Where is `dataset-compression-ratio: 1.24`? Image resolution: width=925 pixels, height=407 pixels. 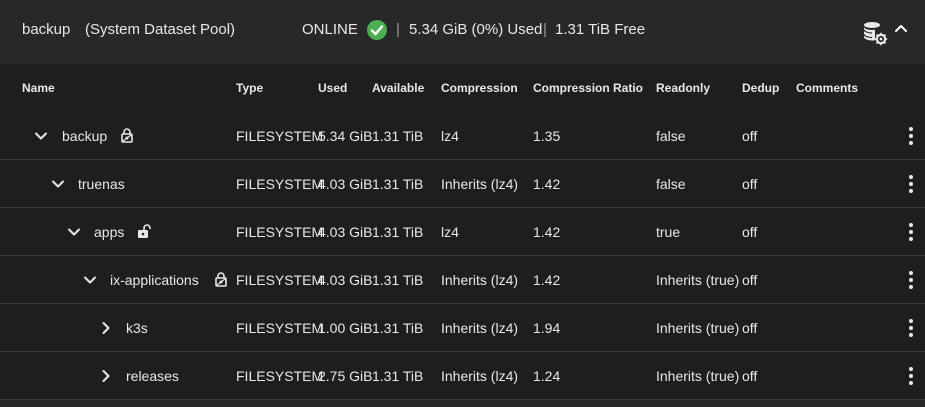
dataset-compression-ratio: 1.24 is located at coordinates (547, 376).